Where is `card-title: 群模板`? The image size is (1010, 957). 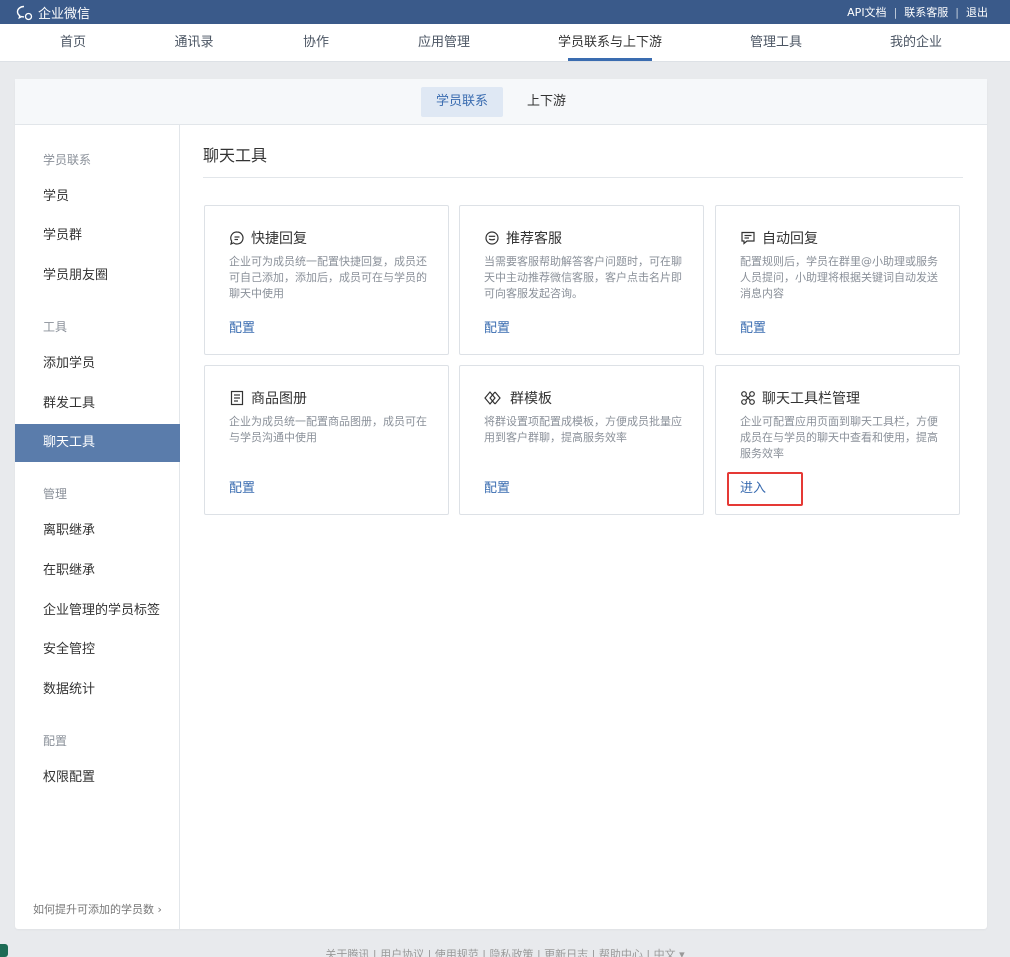
card-title: 群模板 is located at coordinates (531, 399).